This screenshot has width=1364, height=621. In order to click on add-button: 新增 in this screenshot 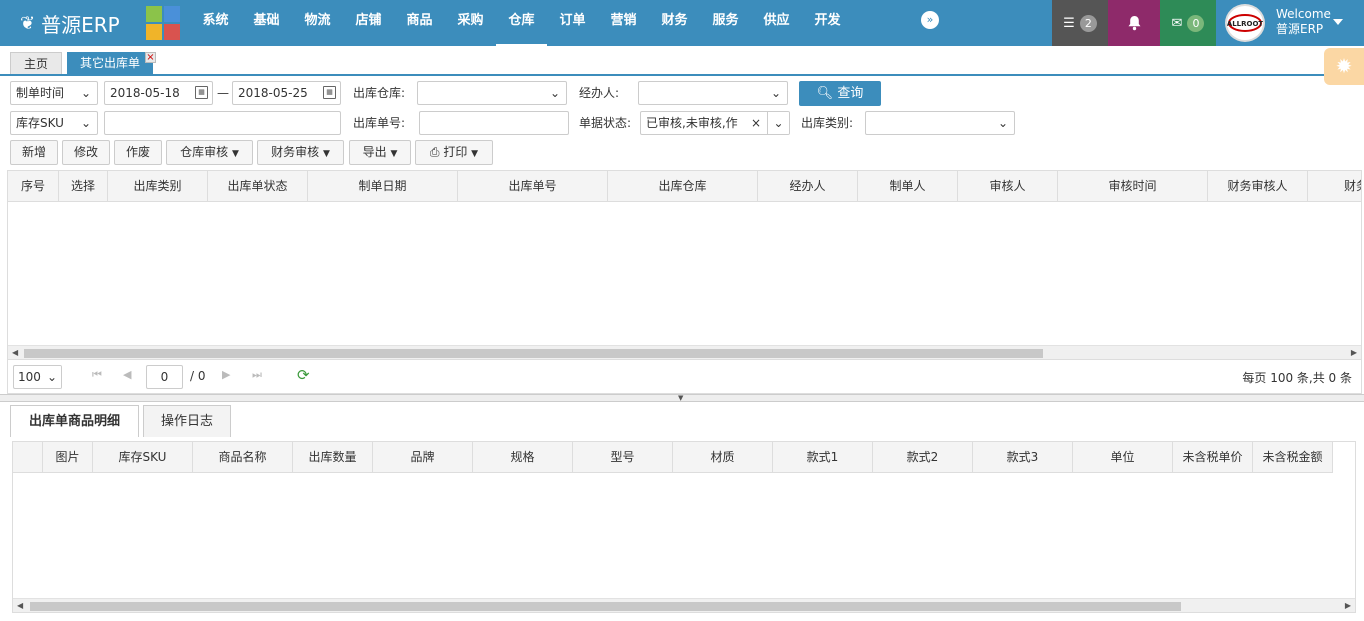, I will do `click(34, 152)`.